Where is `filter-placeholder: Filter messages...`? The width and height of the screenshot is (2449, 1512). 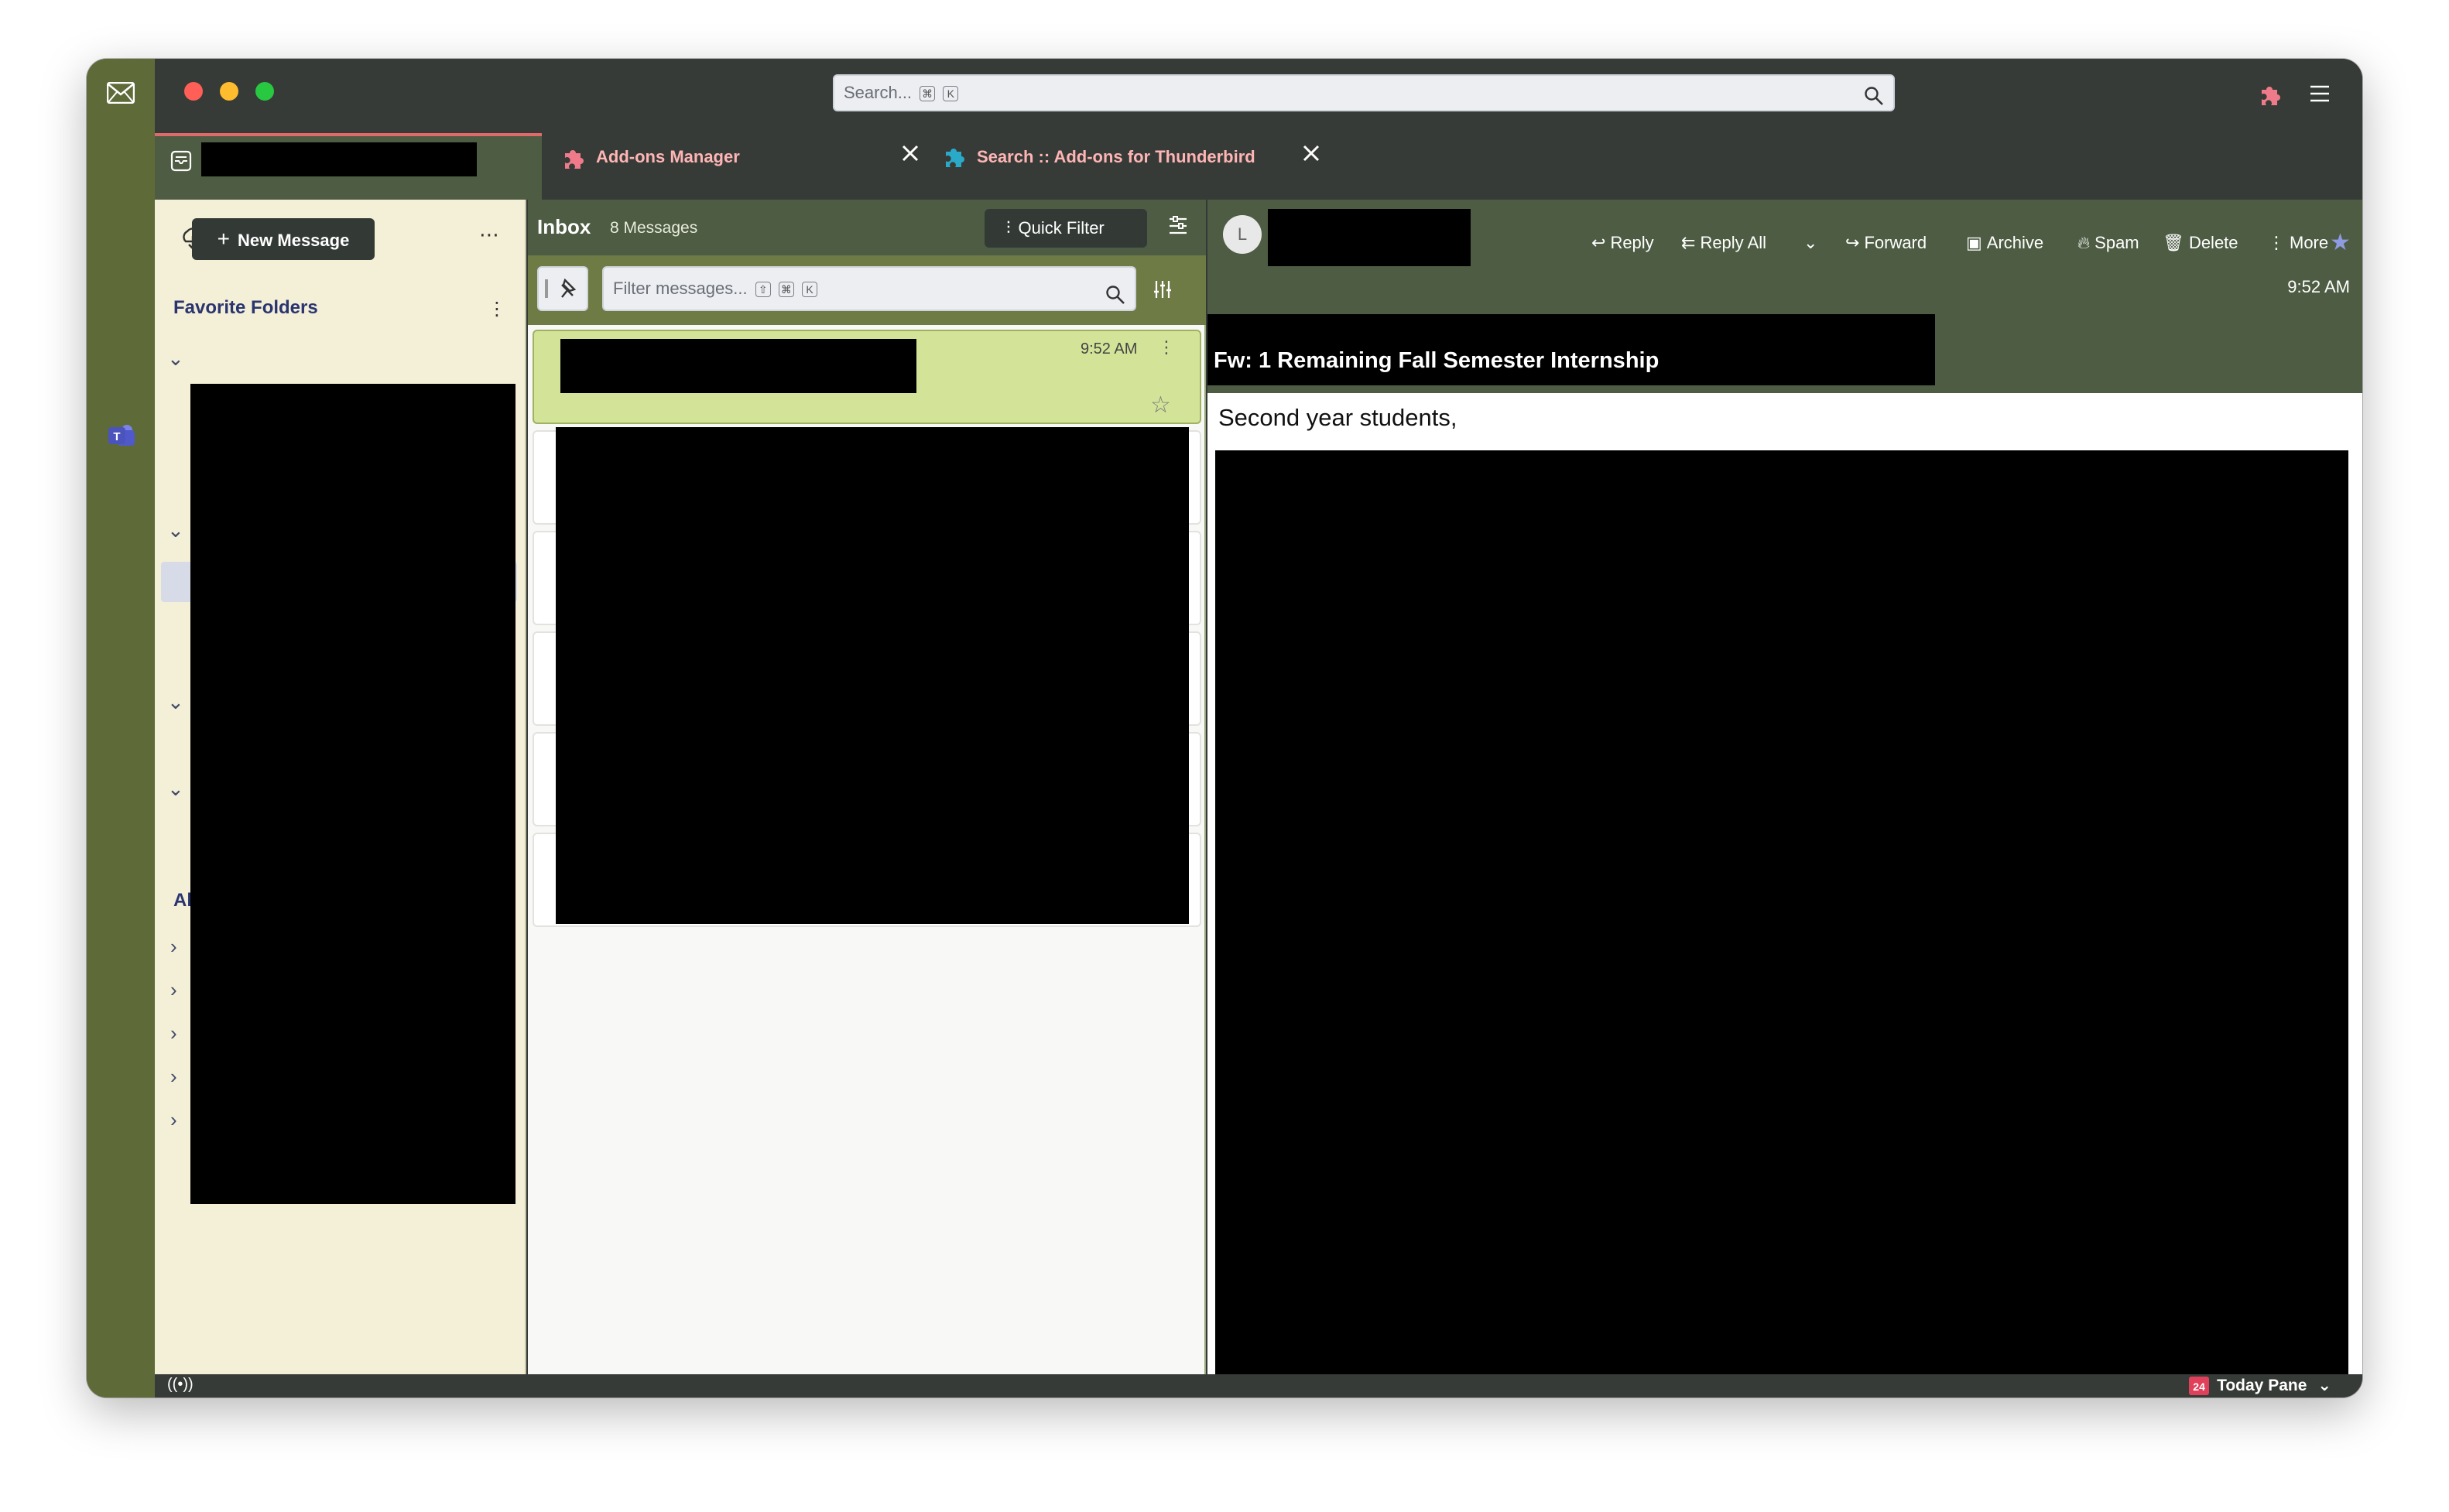
filter-placeholder: Filter messages... is located at coordinates (681, 288).